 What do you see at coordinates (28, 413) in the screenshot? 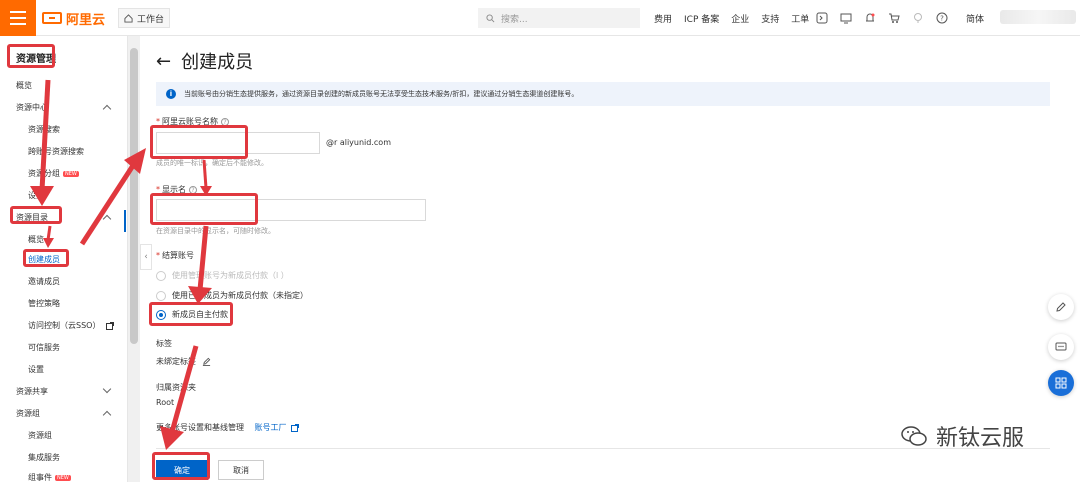
I see `sidebar-item-resource-groups: 资源组` at bounding box center [28, 413].